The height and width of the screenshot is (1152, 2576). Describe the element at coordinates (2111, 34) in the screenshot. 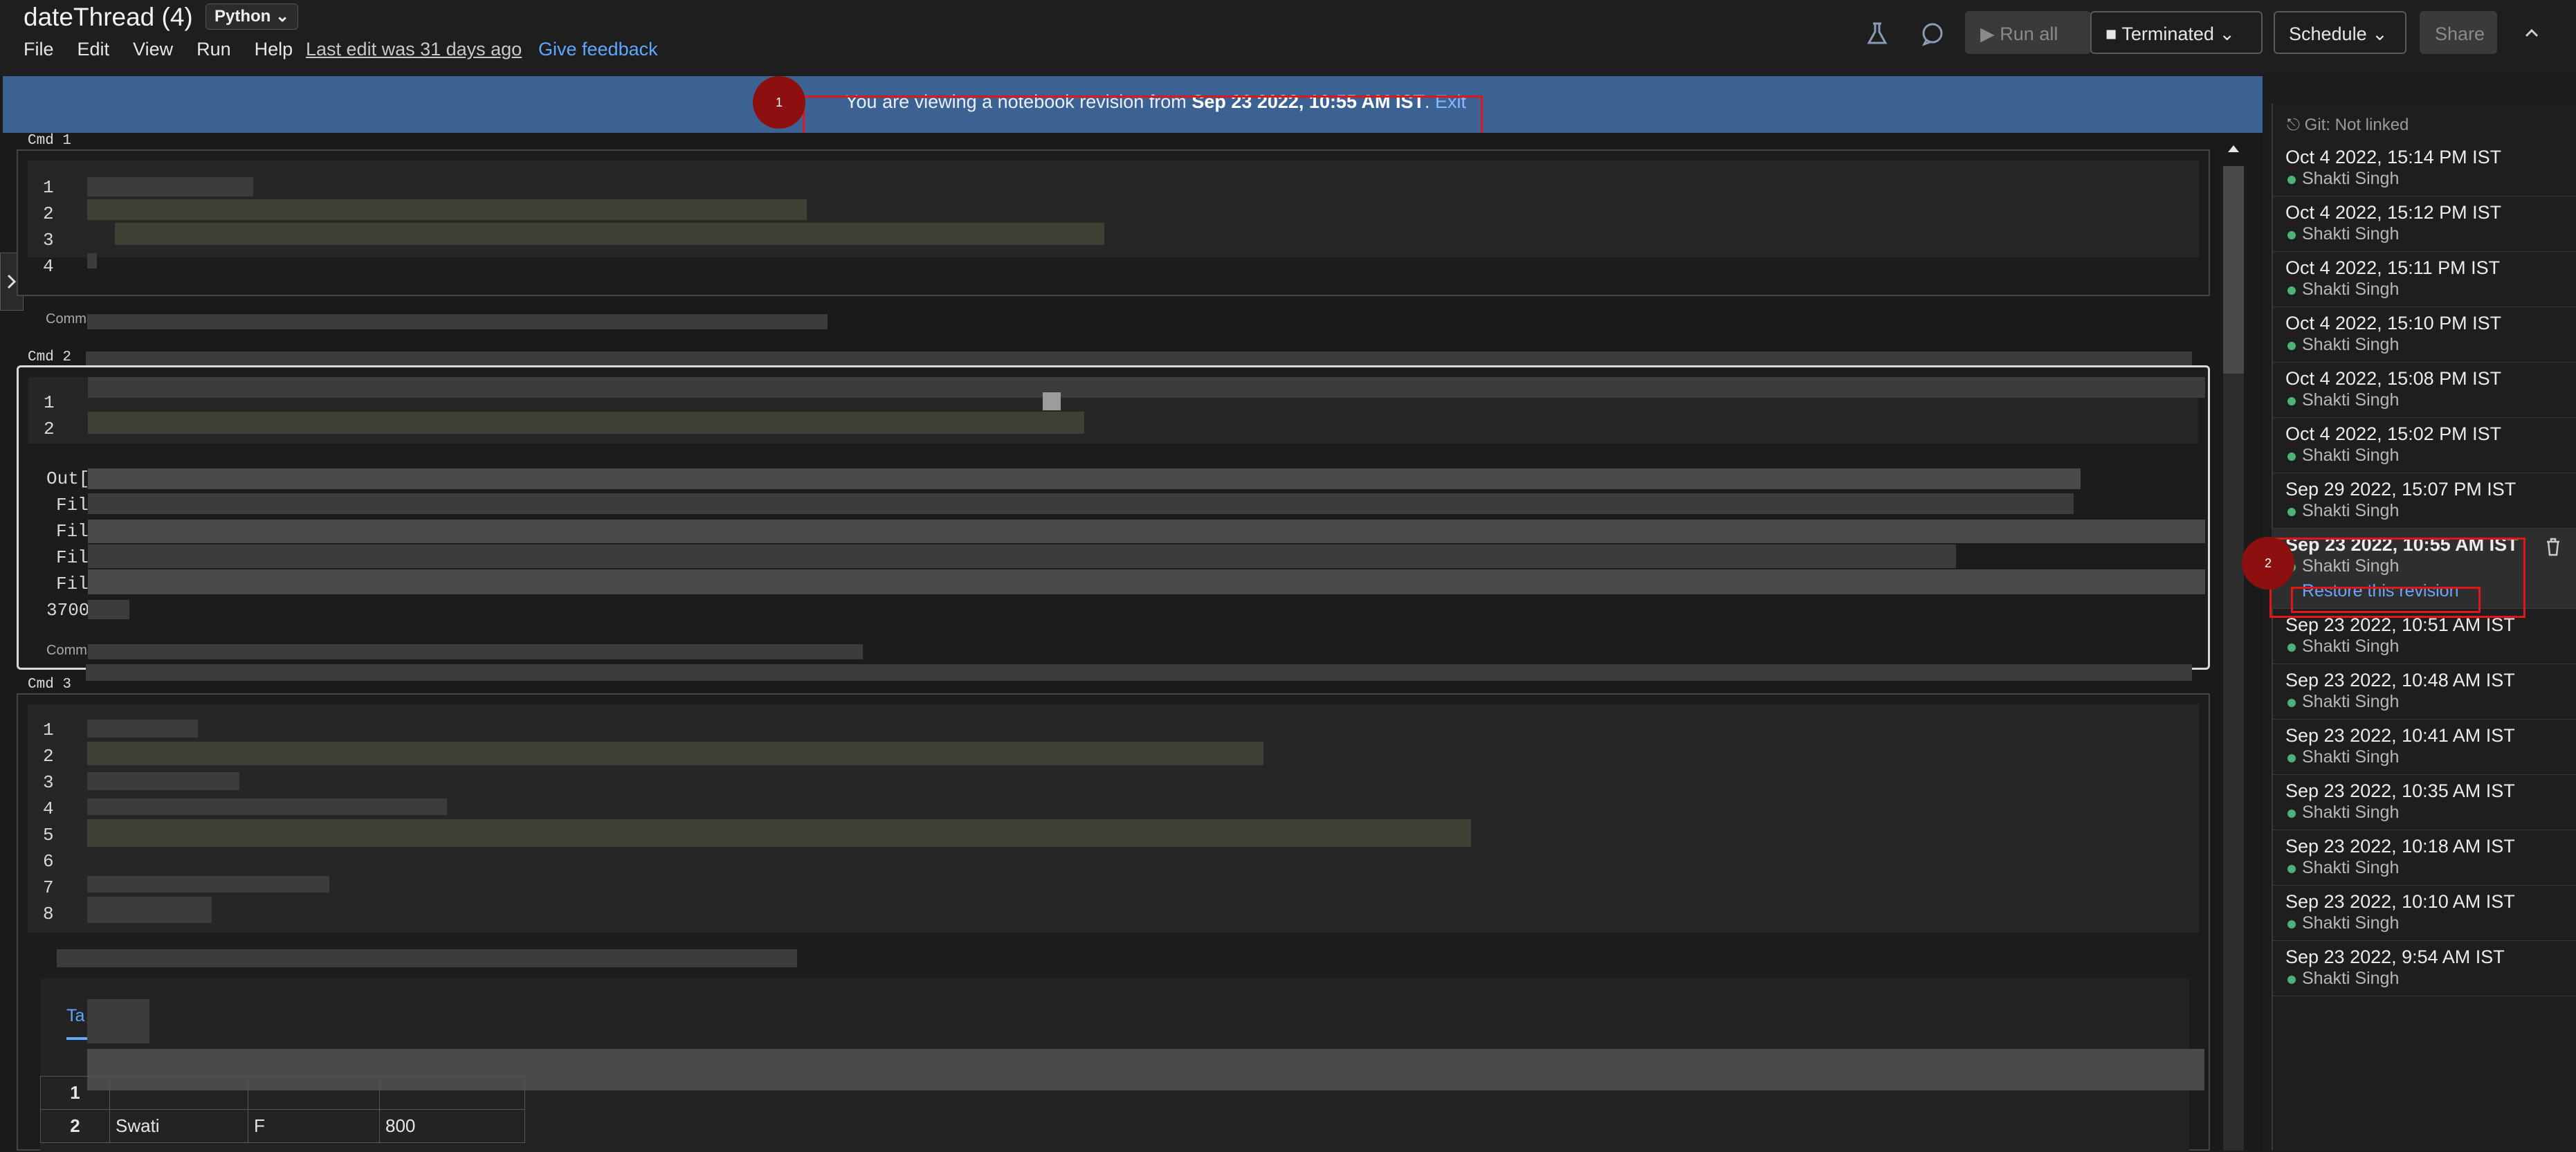

I see `stop-square-icon: ■` at that location.